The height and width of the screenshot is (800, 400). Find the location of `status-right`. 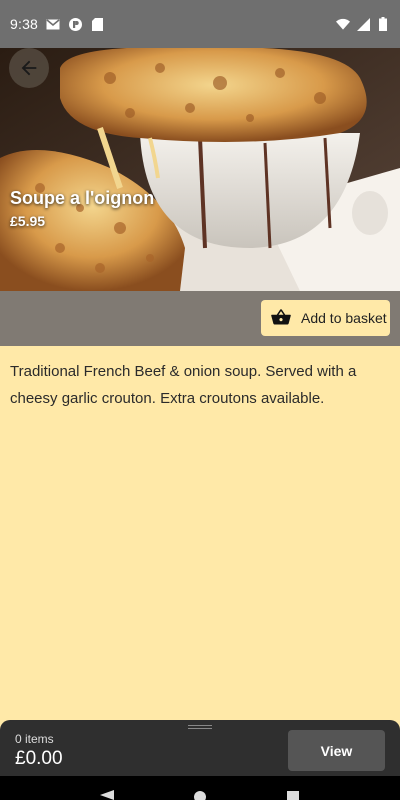

status-right is located at coordinates (363, 24).